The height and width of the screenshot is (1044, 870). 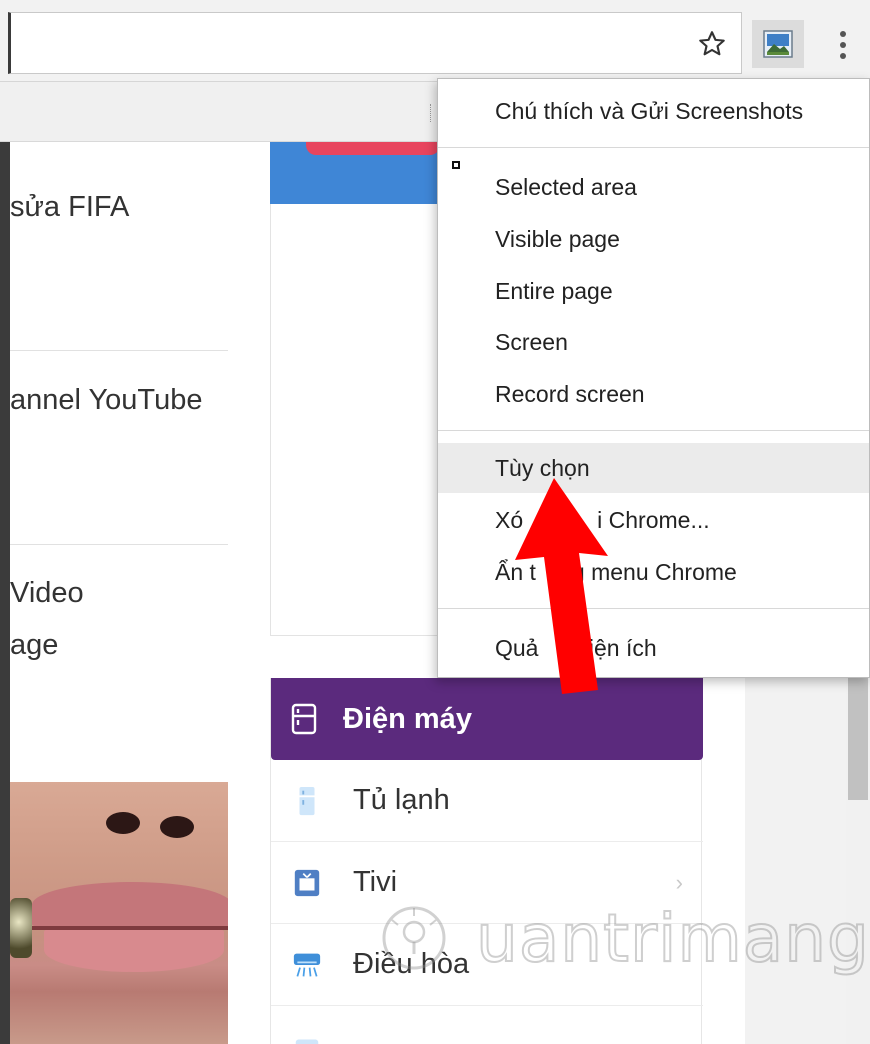 What do you see at coordinates (653, 342) in the screenshot?
I see `menu-item-screen: Screen` at bounding box center [653, 342].